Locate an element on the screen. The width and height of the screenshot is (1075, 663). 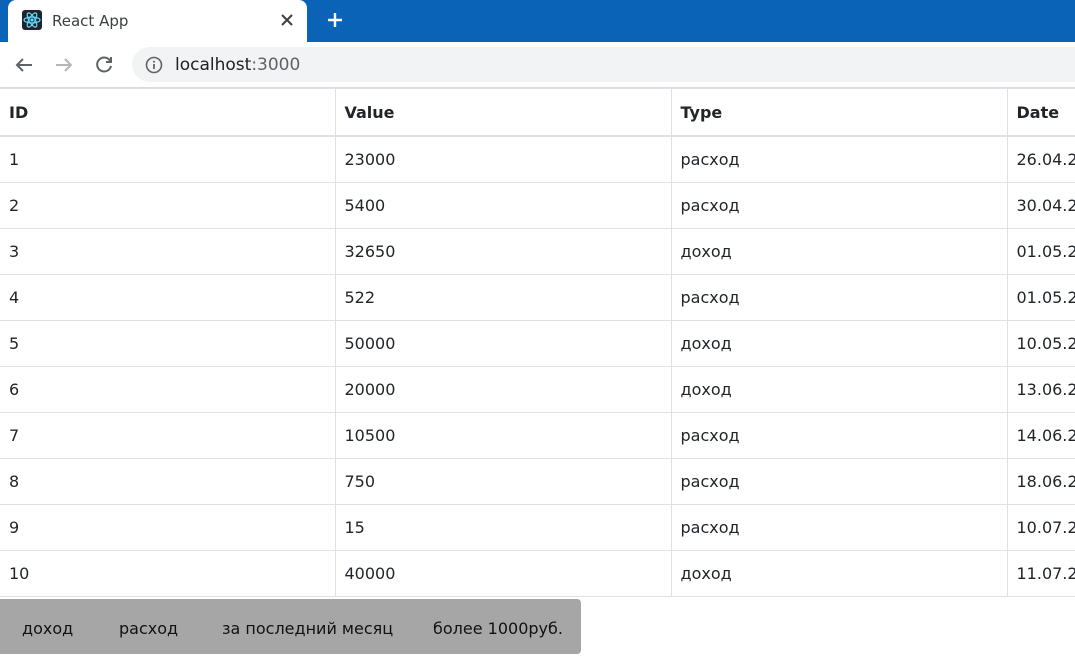
cell-value: 20000 is located at coordinates (502, 389).